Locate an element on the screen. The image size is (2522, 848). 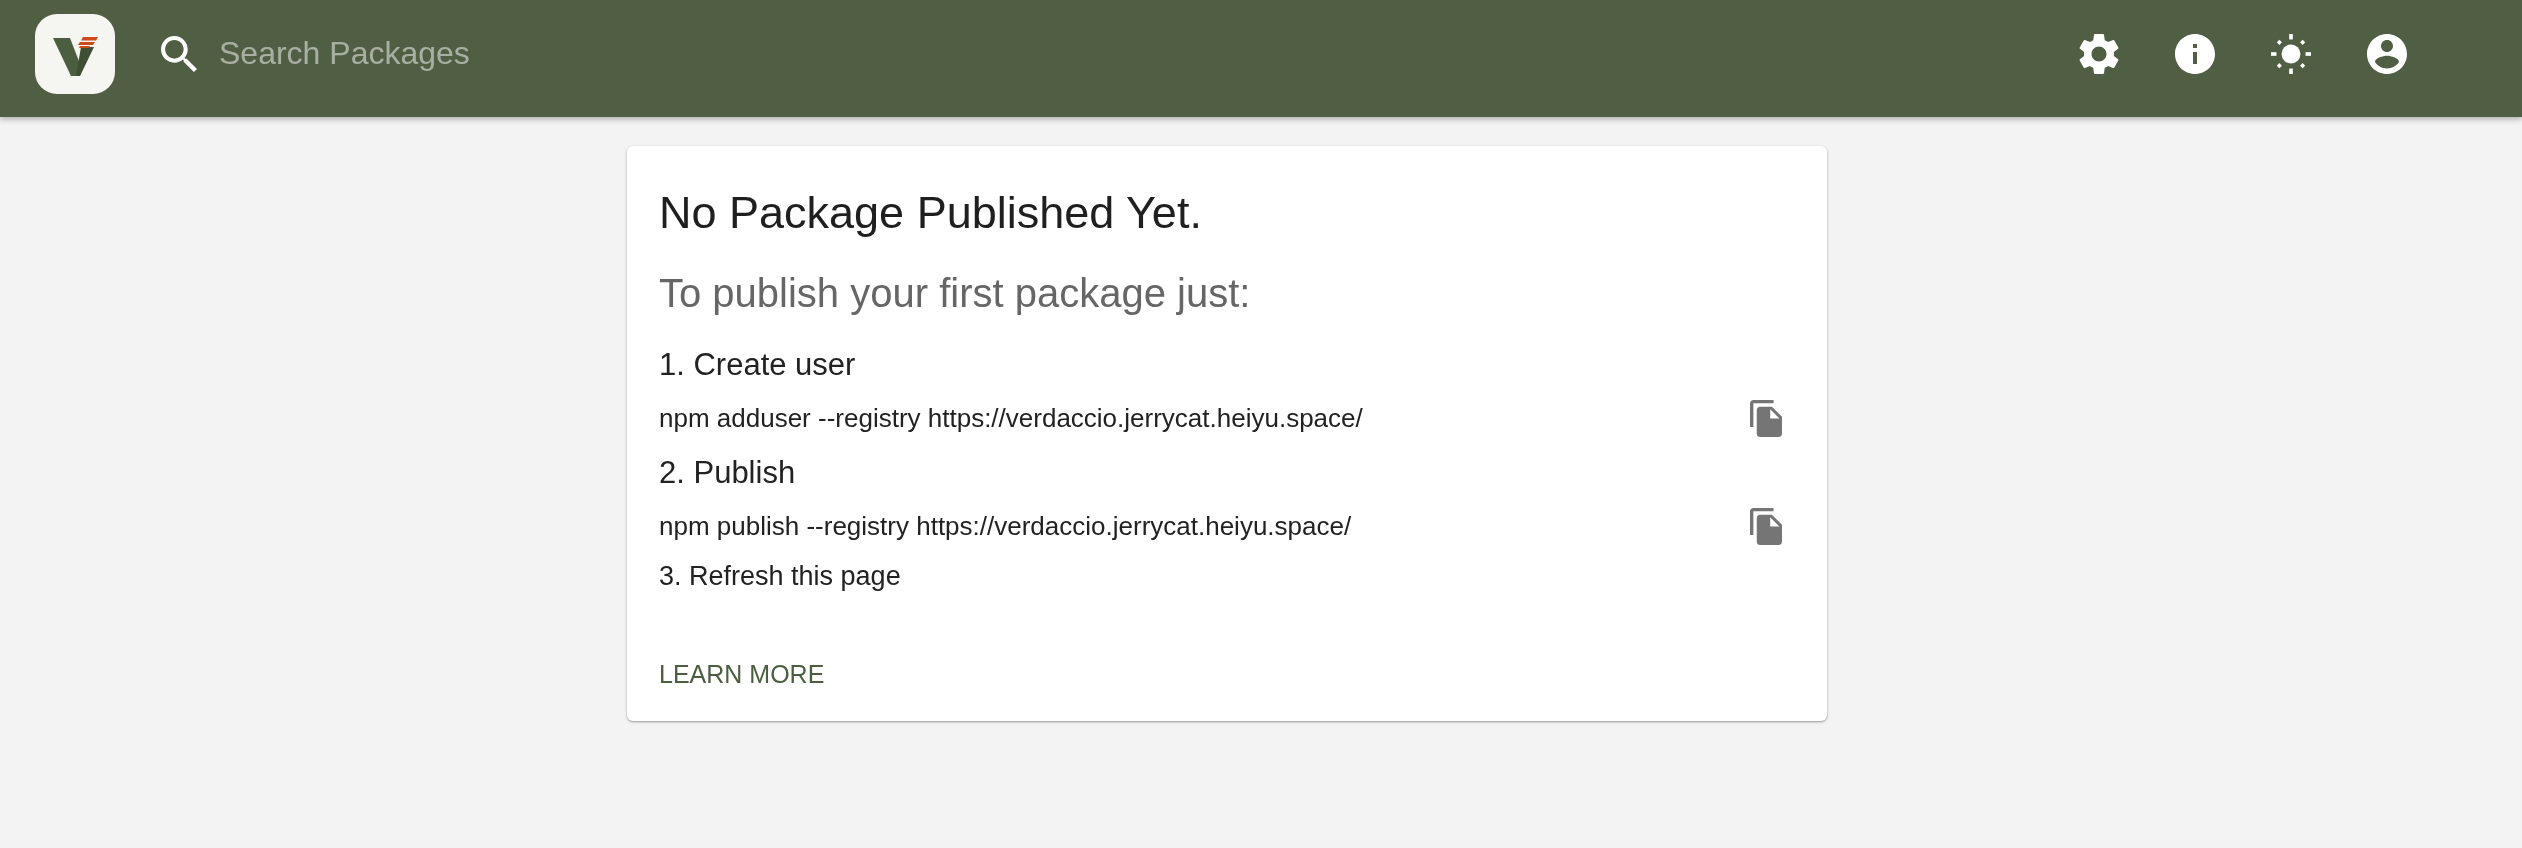
learn-more-button: LEARN MORE is located at coordinates (742, 674).